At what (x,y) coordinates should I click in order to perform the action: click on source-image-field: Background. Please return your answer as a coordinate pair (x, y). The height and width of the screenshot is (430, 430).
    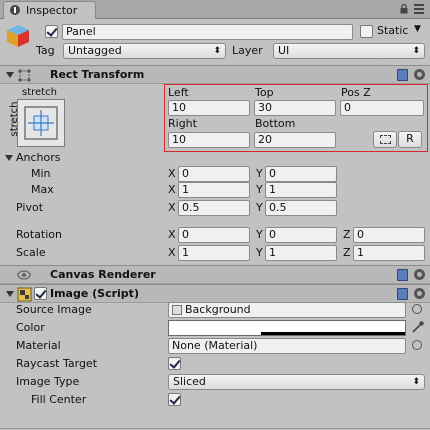
    Looking at the image, I should click on (287, 310).